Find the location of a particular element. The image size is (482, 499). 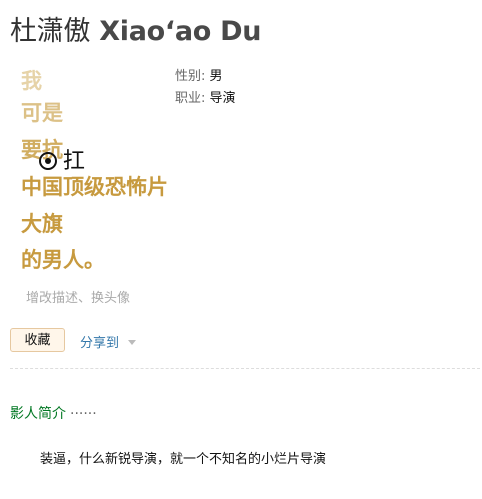

poster-graffiti-text: 扛 is located at coordinates (74, 161).